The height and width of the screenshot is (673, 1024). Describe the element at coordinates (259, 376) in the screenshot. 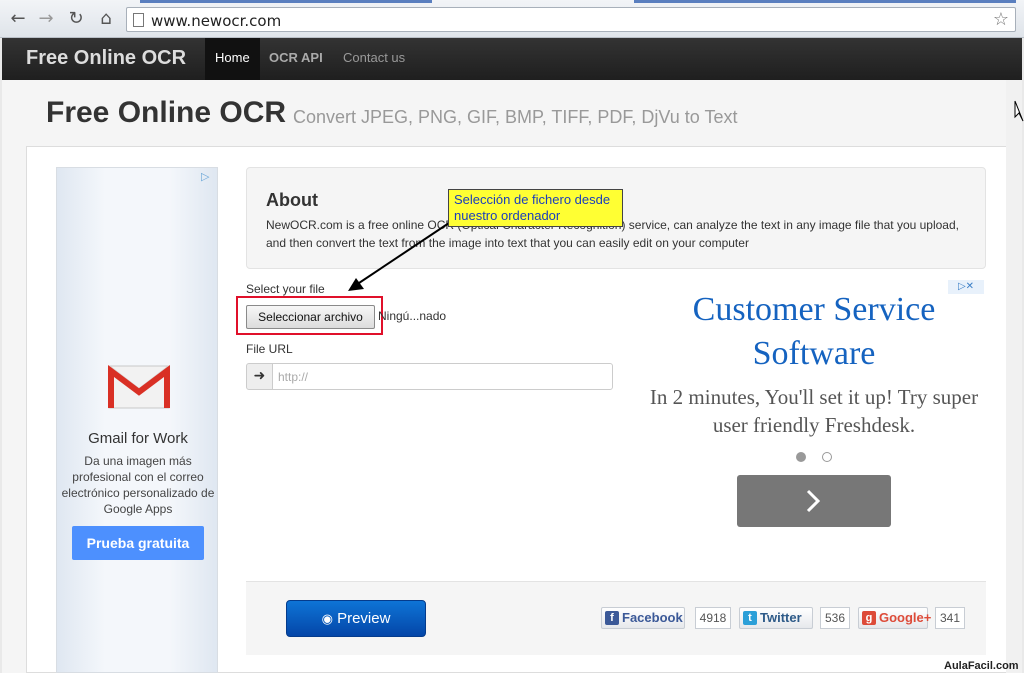

I see `arrow-right-icon: ➜` at that location.